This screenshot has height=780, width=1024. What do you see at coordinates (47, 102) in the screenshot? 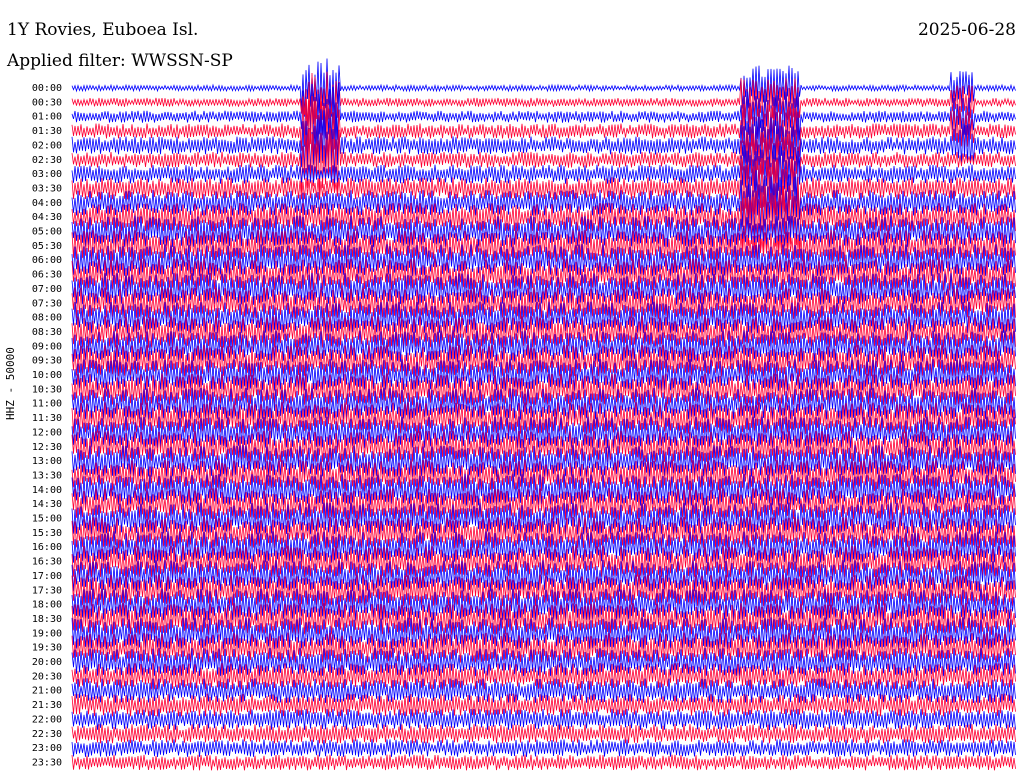
I see `y-tick-label: 00:30` at bounding box center [47, 102].